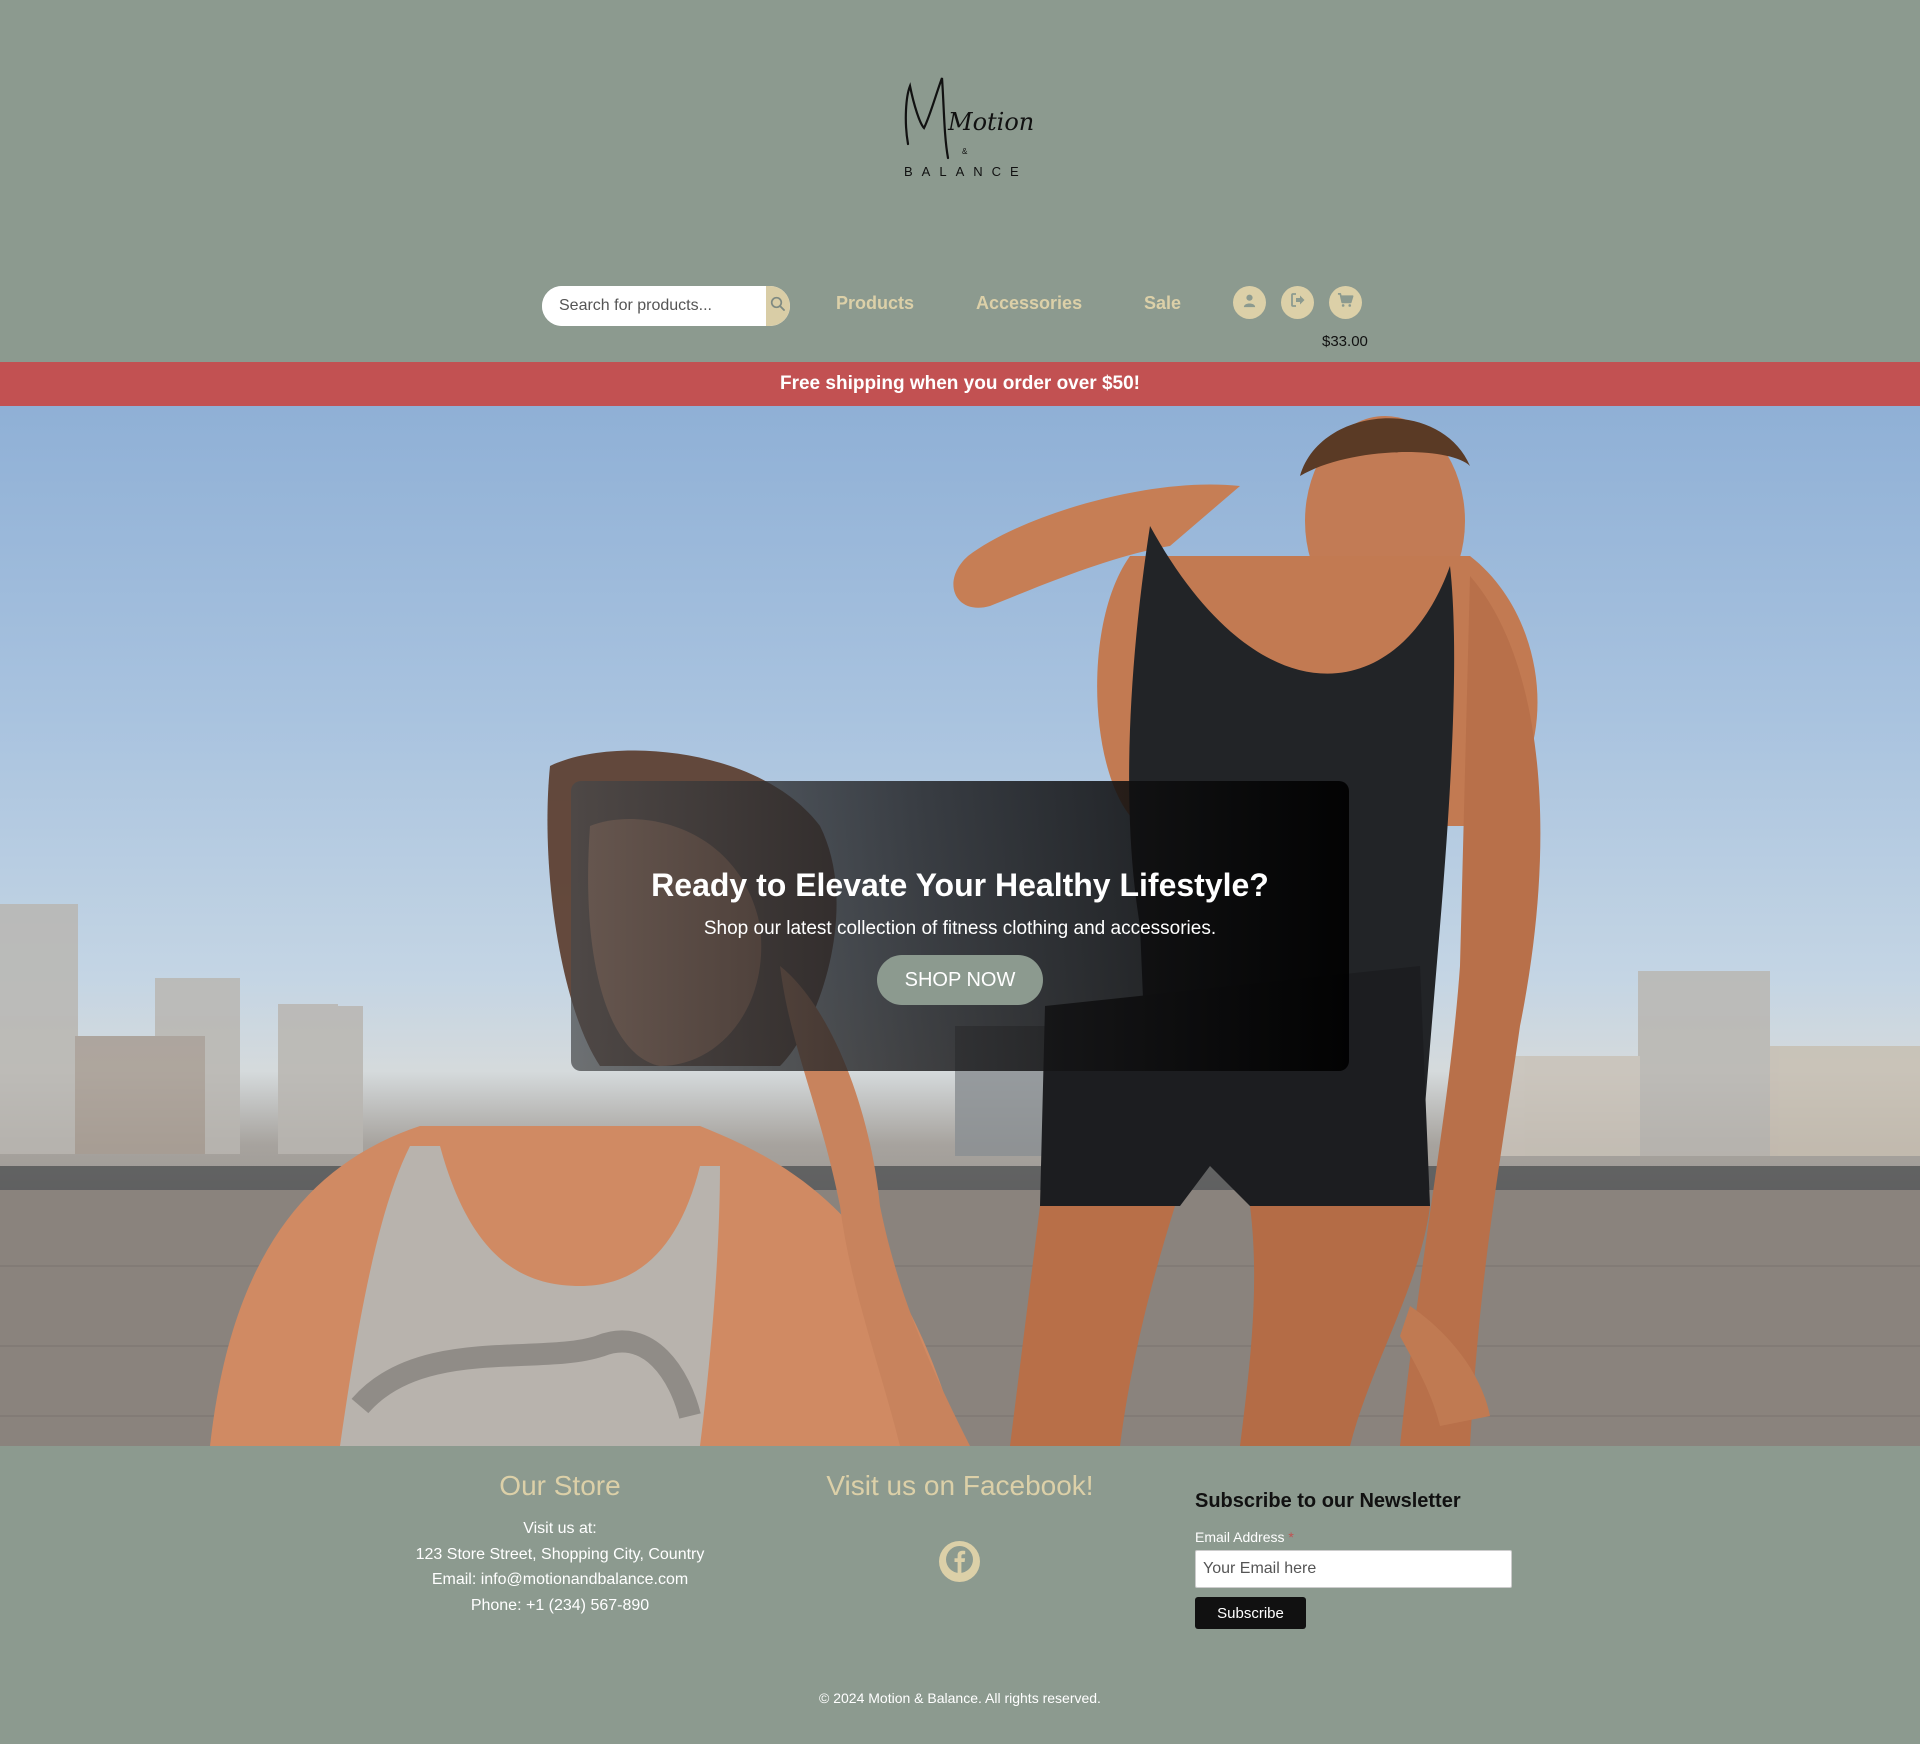  I want to click on newsletter-email-input, so click(1353, 1569).